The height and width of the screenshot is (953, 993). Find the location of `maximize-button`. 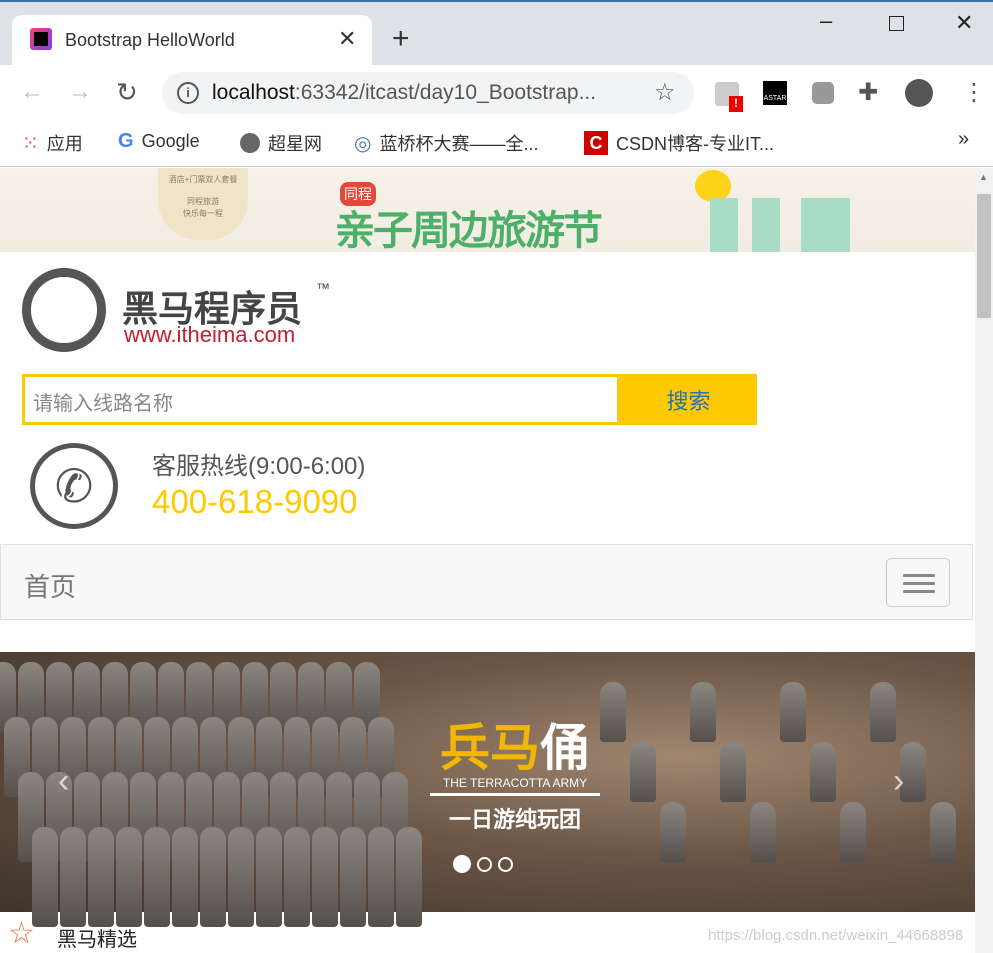

maximize-button is located at coordinates (896, 23).